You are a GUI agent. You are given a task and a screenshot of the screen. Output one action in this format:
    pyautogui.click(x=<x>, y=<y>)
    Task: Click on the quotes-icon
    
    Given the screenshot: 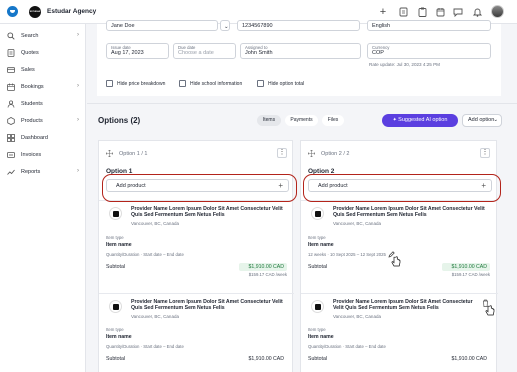 What is the action you would take?
    pyautogui.click(x=10, y=53)
    